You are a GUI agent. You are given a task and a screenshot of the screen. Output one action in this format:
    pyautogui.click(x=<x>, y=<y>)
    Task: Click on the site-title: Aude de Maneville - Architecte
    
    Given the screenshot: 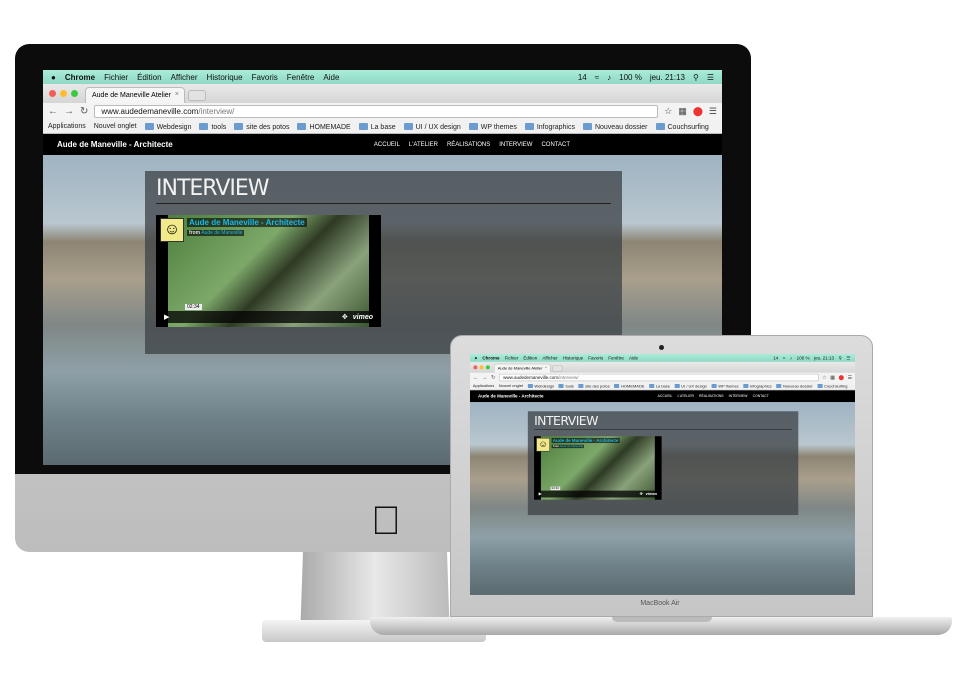 What is the action you would take?
    pyautogui.click(x=511, y=396)
    